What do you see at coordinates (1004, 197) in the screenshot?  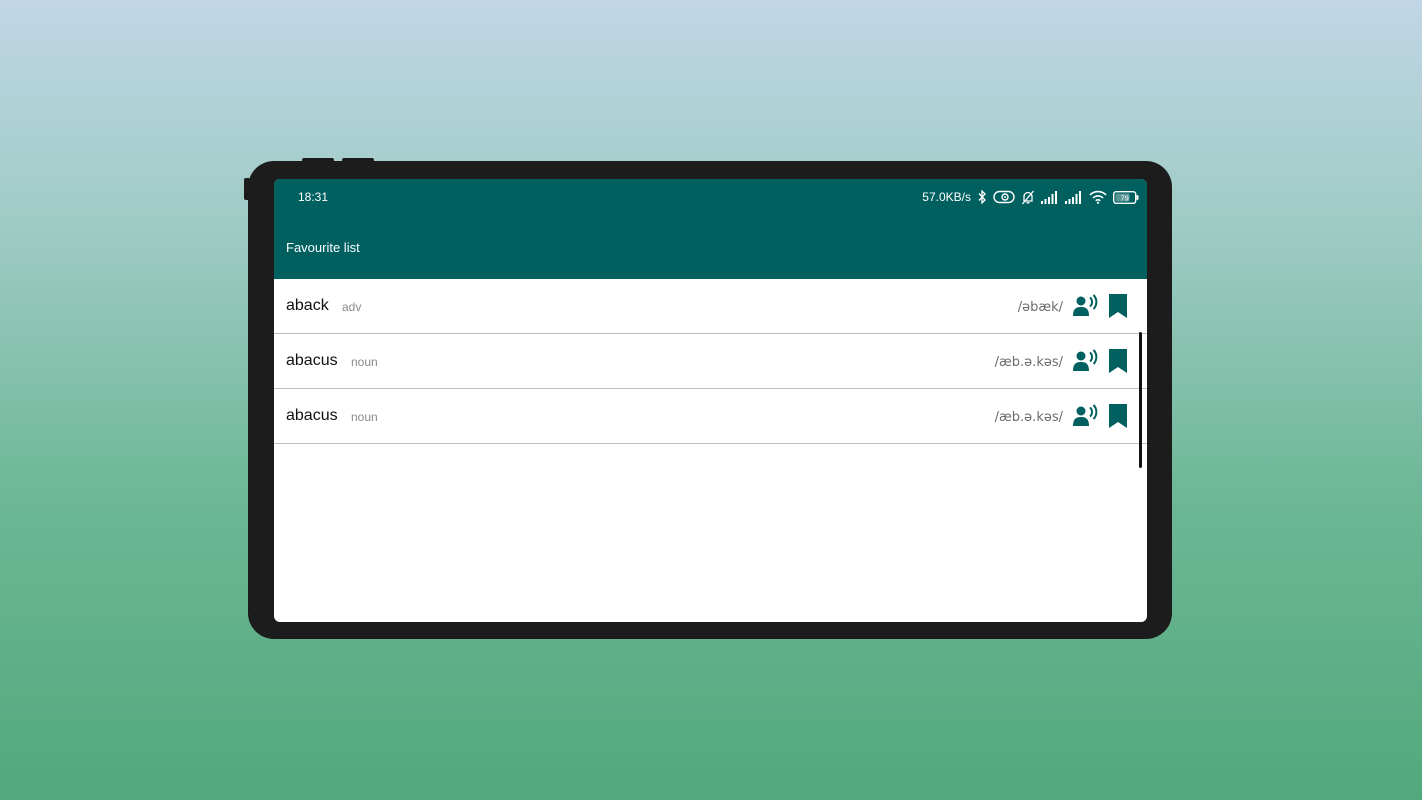 I see `hotspot-icon` at bounding box center [1004, 197].